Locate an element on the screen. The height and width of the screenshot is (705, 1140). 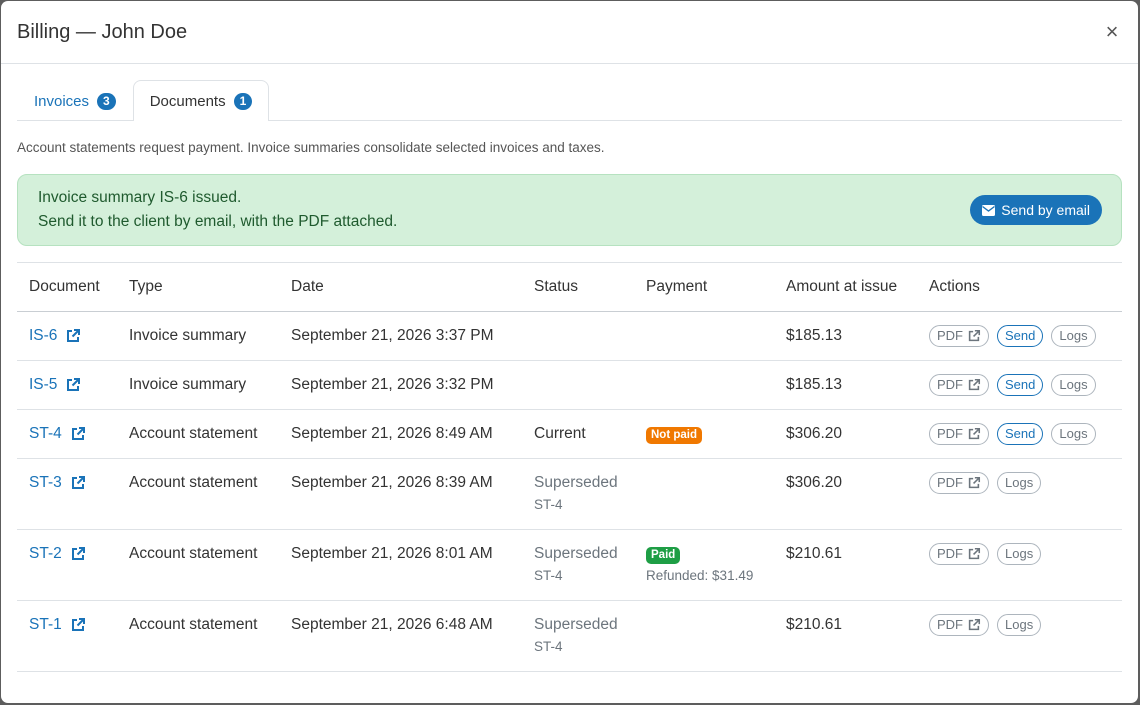
cell-document: IS-6 is located at coordinates (67, 336).